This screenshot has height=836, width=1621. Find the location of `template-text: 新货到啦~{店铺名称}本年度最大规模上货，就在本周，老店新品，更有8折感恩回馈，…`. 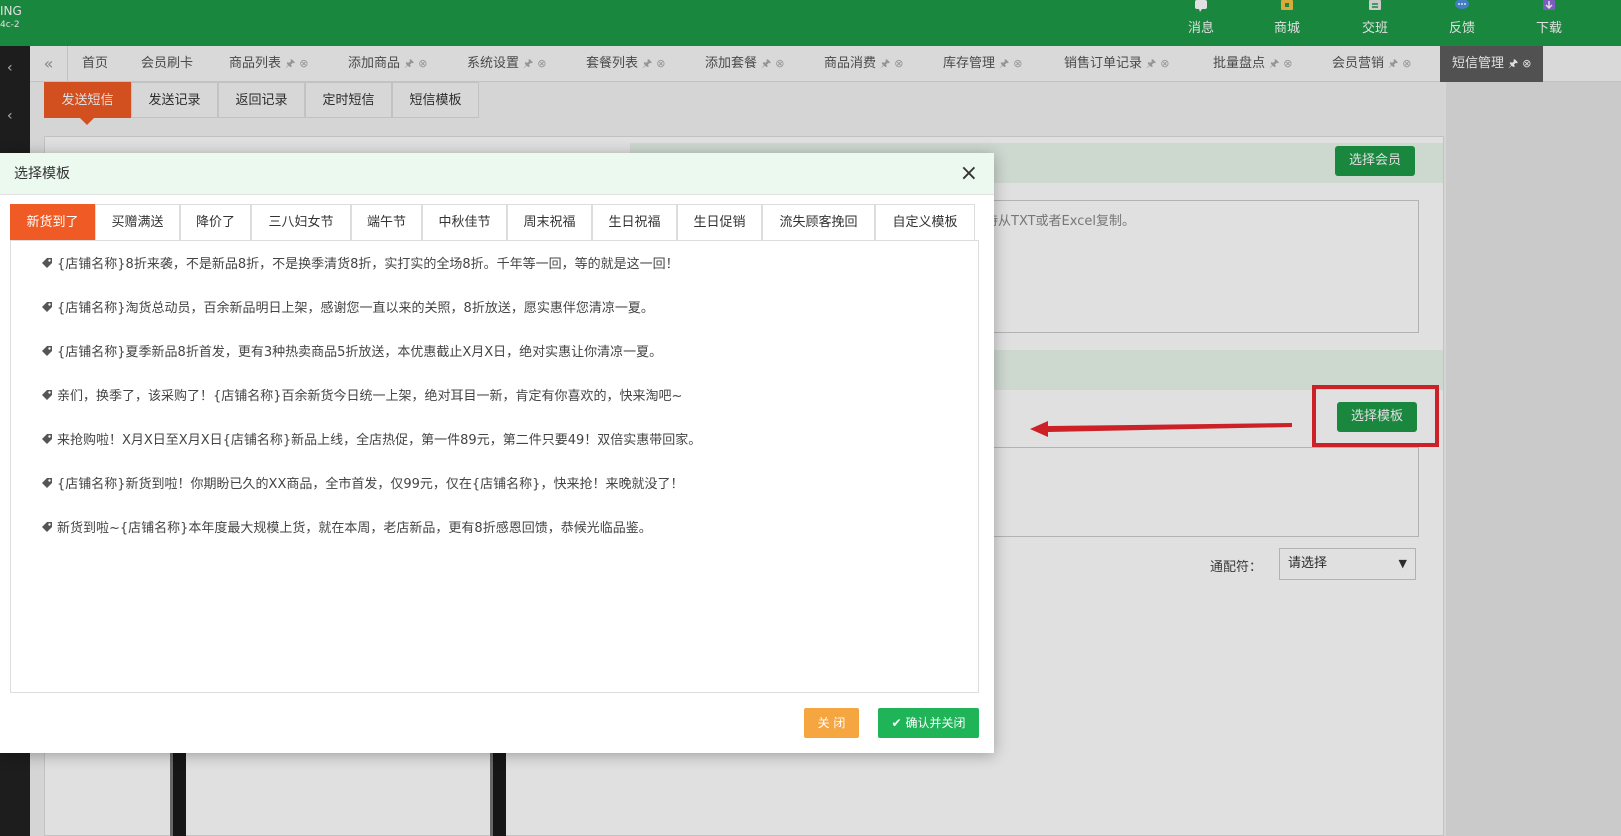

template-text: 新货到啦~{店铺名称}本年度最大规模上货，就在本周，老店新品，更有8折感恩回馈，… is located at coordinates (354, 528).